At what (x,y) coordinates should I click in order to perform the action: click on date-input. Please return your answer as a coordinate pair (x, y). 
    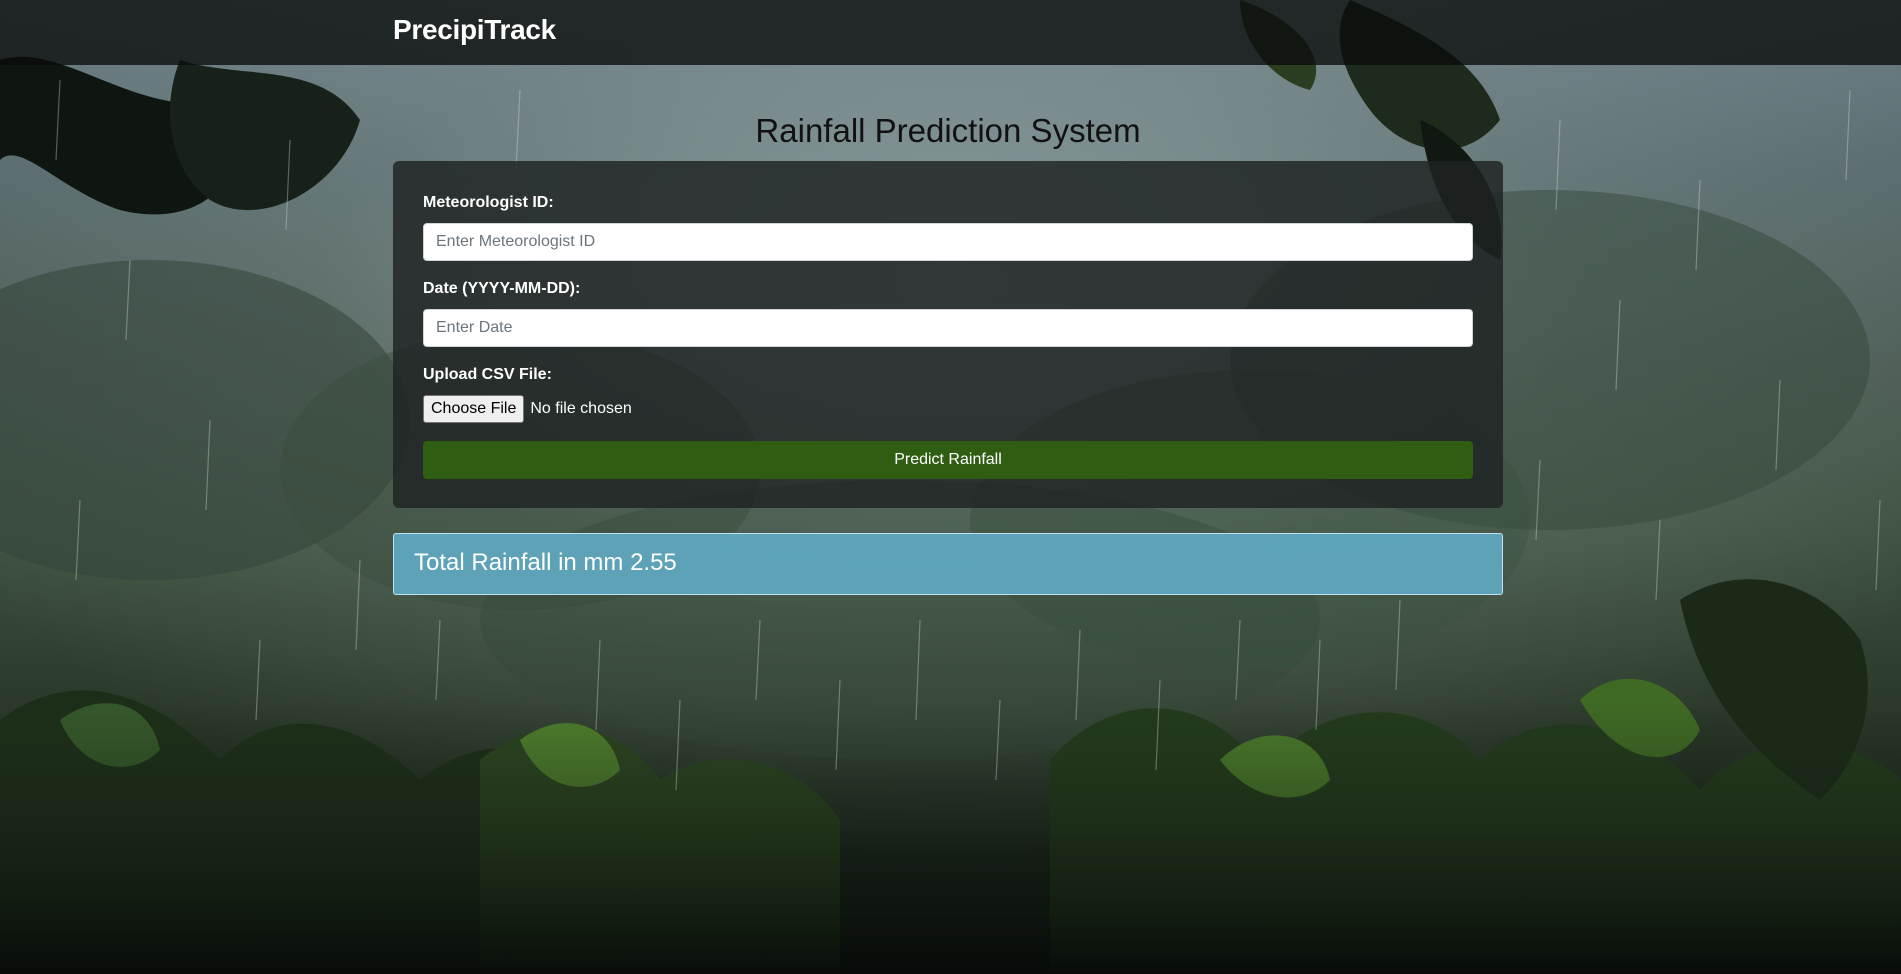
    Looking at the image, I should click on (948, 328).